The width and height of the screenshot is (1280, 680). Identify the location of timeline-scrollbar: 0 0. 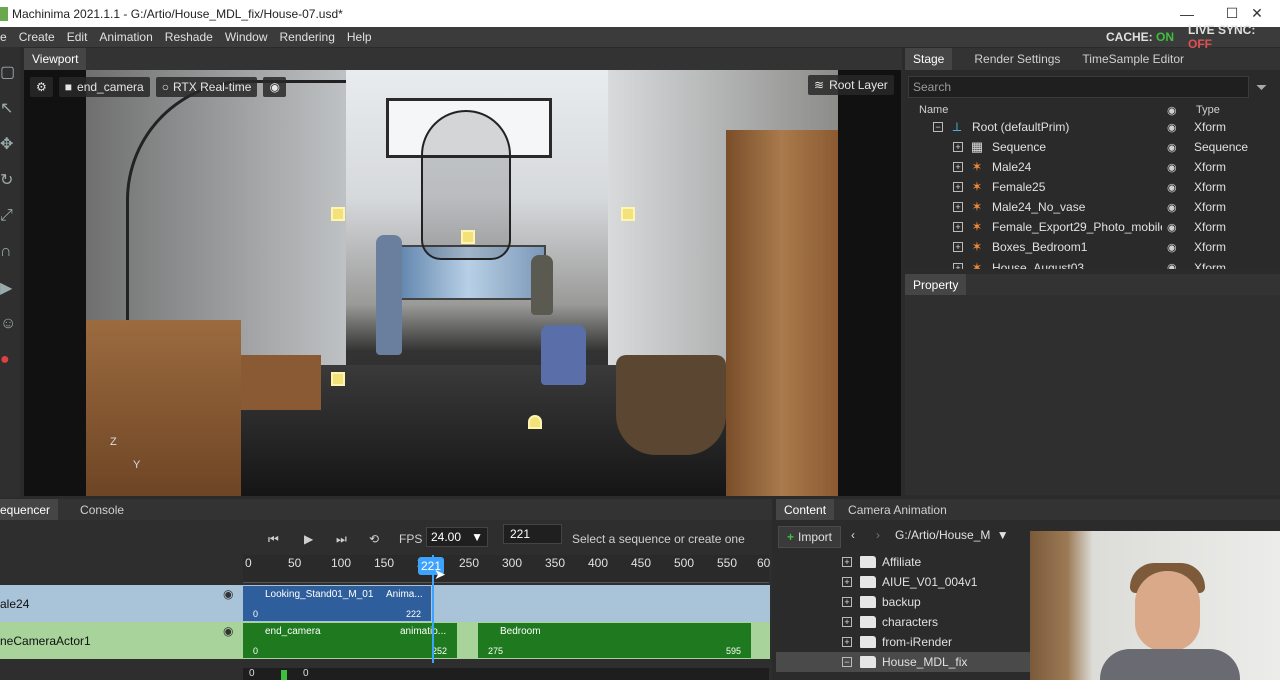
(506, 674).